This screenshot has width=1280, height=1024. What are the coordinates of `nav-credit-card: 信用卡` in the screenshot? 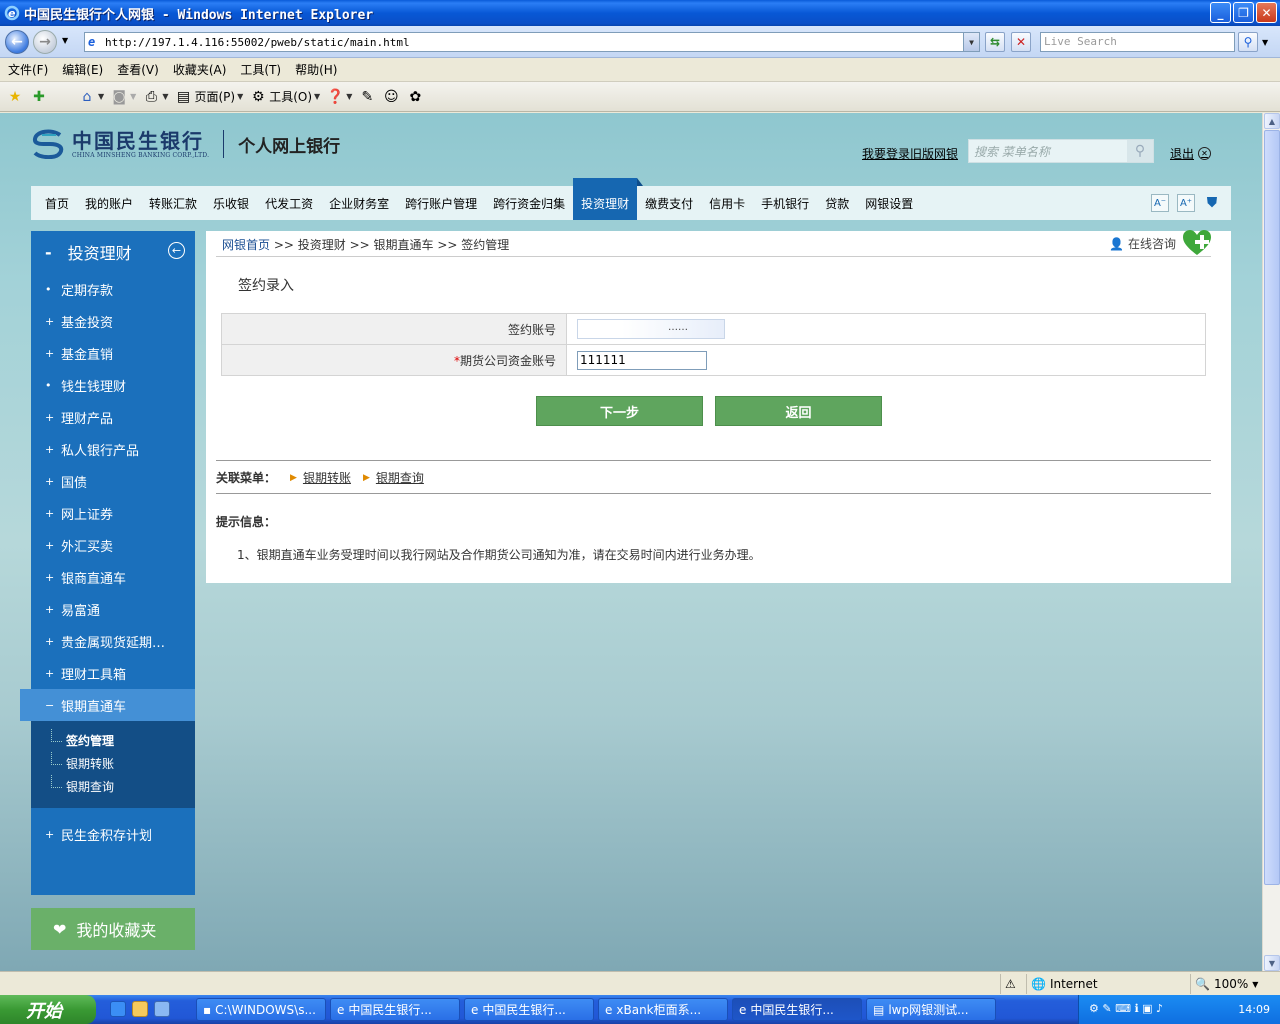 It's located at (727, 203).